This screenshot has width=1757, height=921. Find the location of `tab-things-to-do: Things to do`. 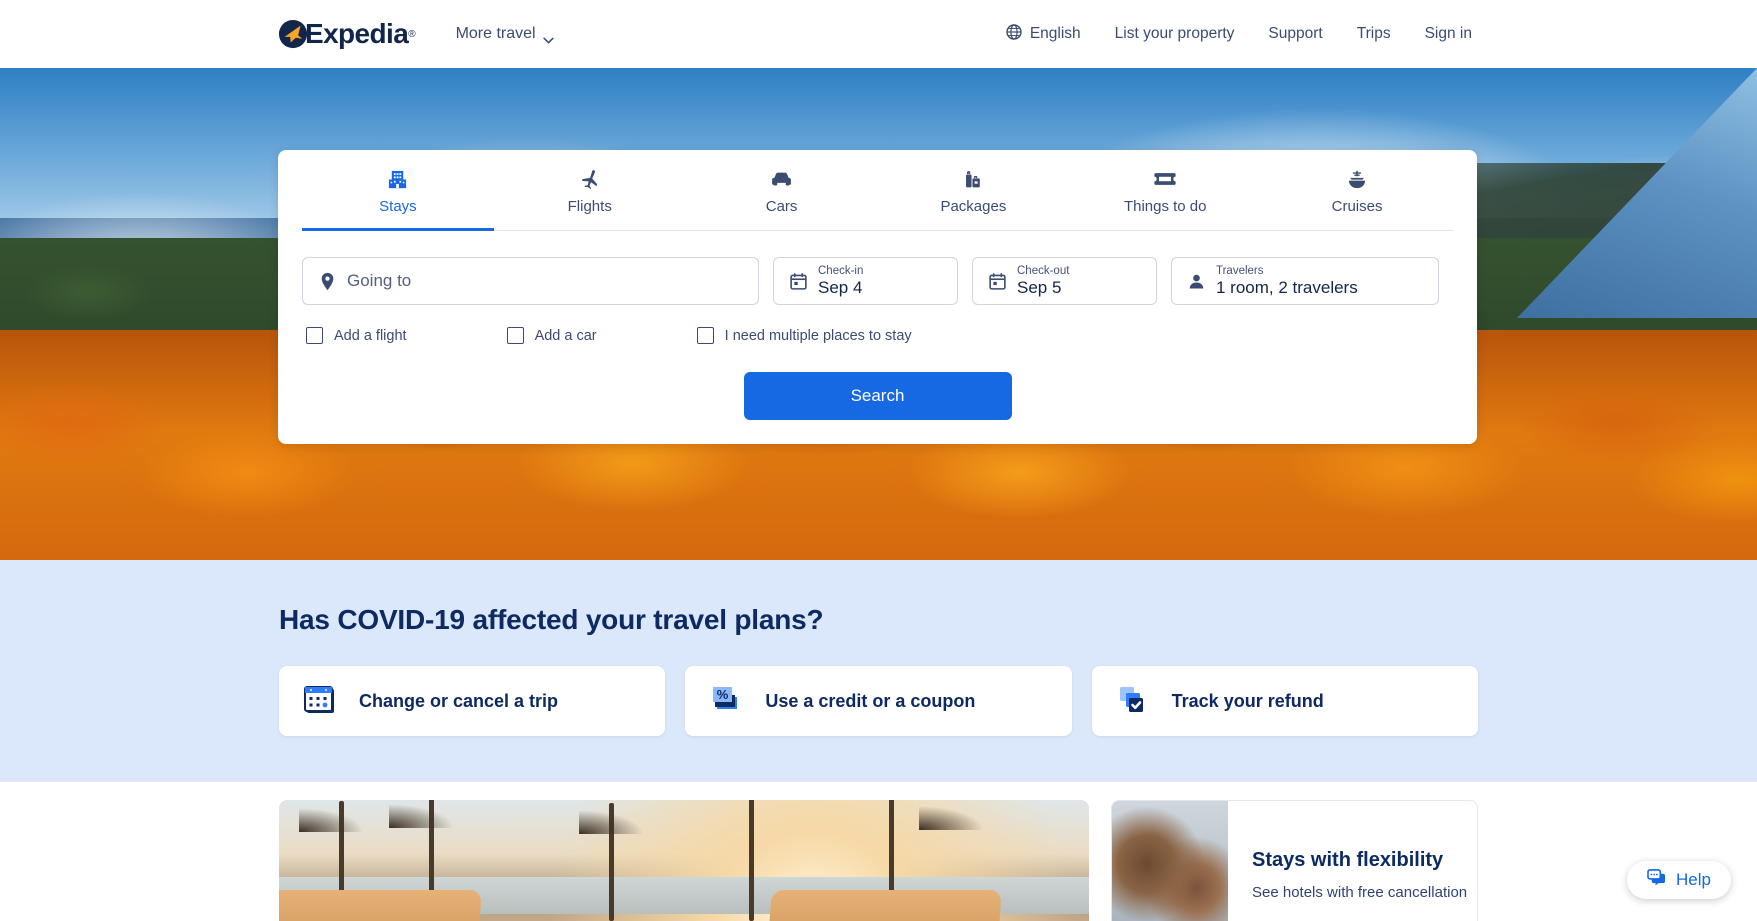

tab-things-to-do: Things to do is located at coordinates (1165, 190).